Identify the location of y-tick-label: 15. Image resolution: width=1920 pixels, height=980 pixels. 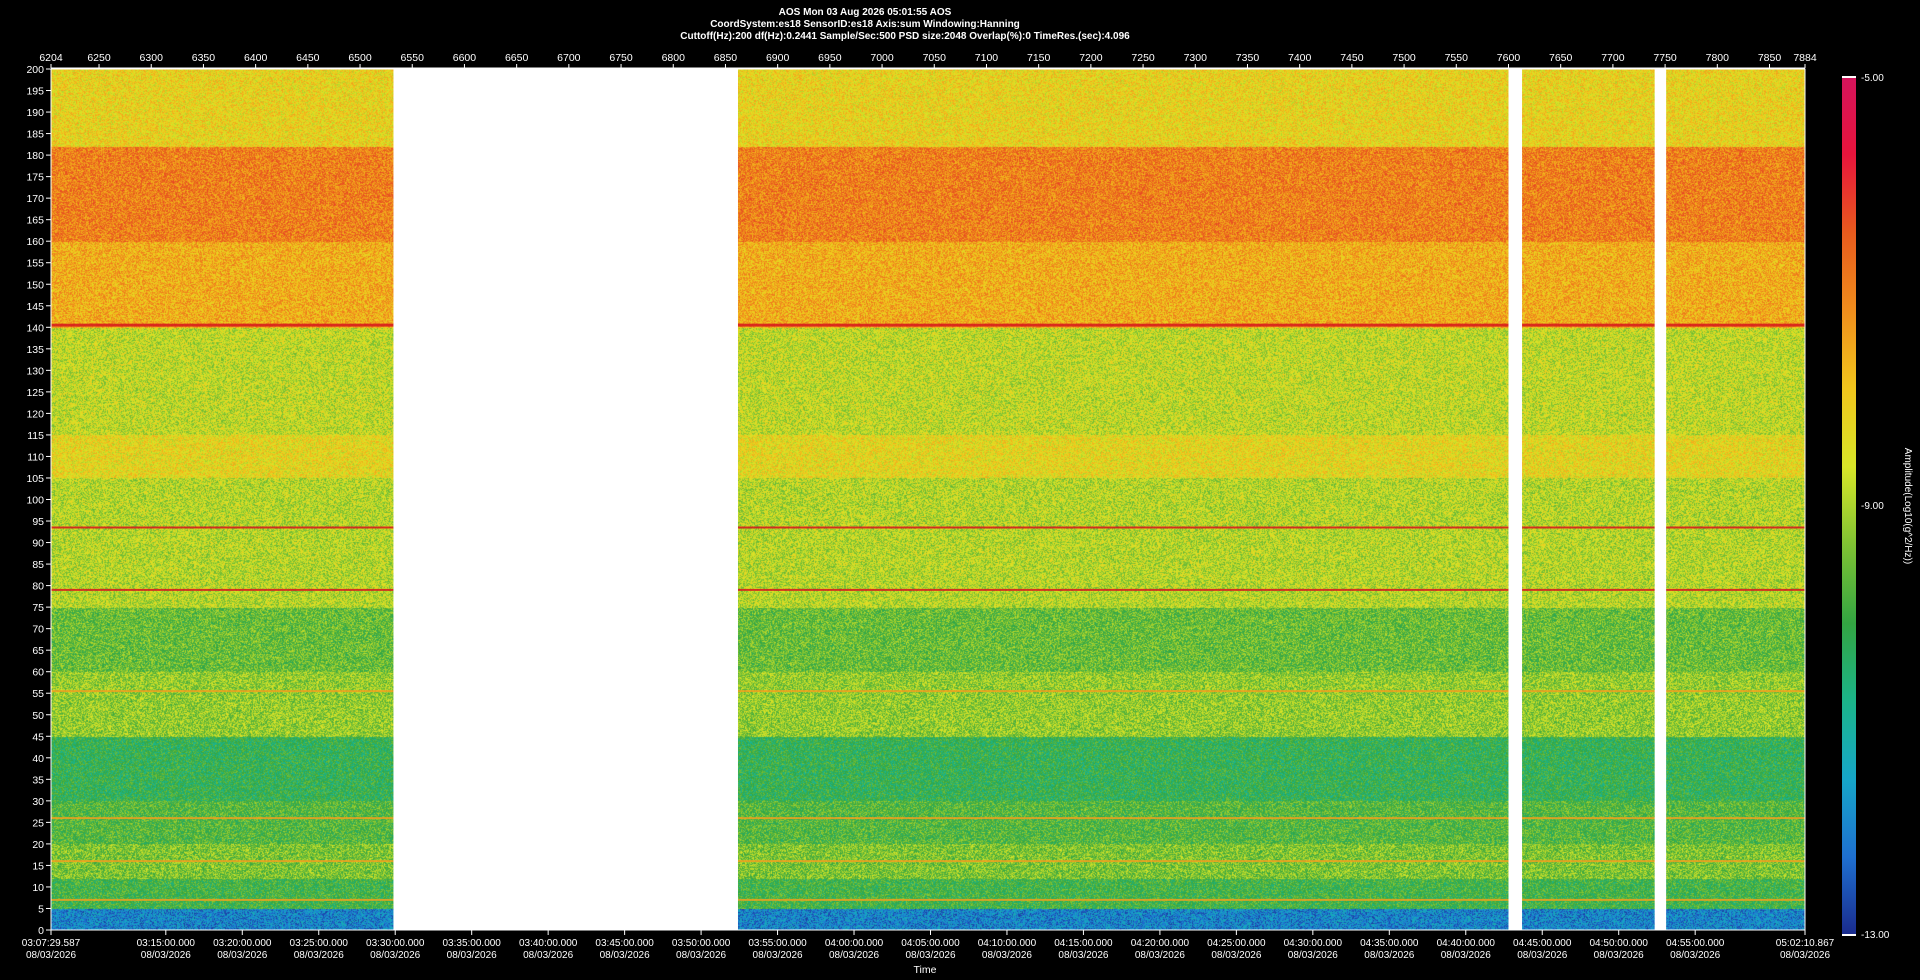
(38, 866).